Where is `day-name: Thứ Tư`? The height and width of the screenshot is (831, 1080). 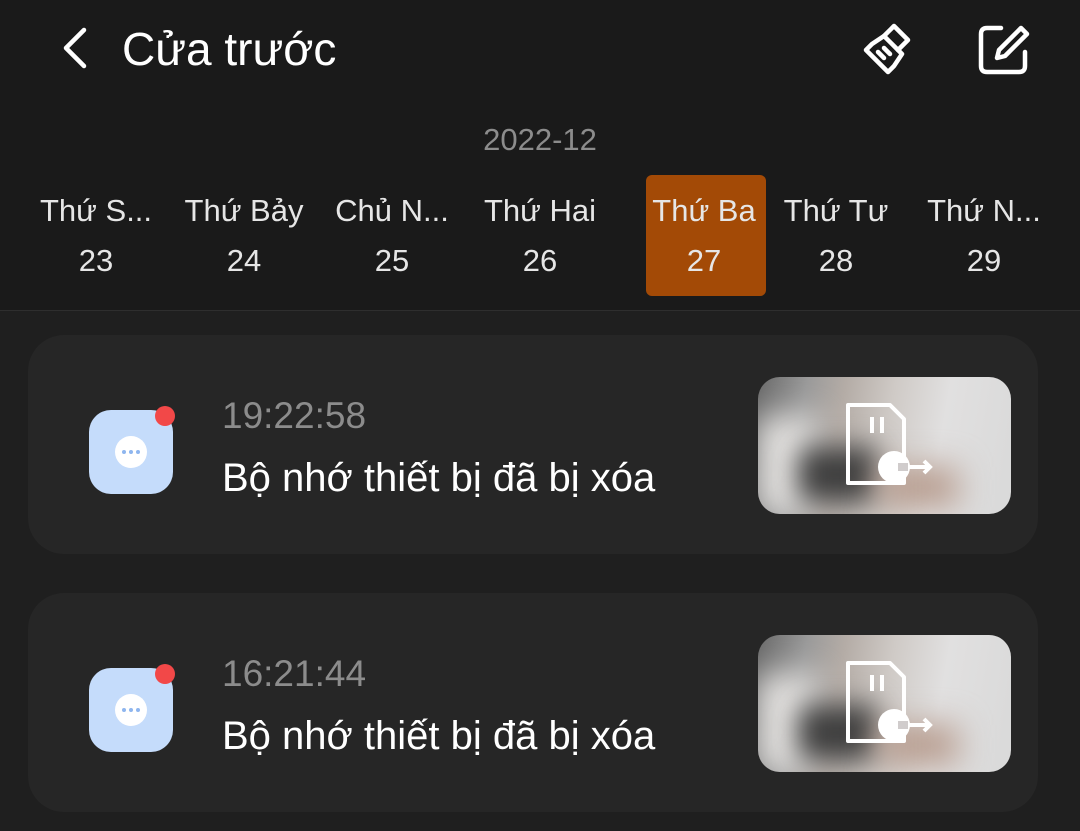 day-name: Thứ Tư is located at coordinates (836, 210).